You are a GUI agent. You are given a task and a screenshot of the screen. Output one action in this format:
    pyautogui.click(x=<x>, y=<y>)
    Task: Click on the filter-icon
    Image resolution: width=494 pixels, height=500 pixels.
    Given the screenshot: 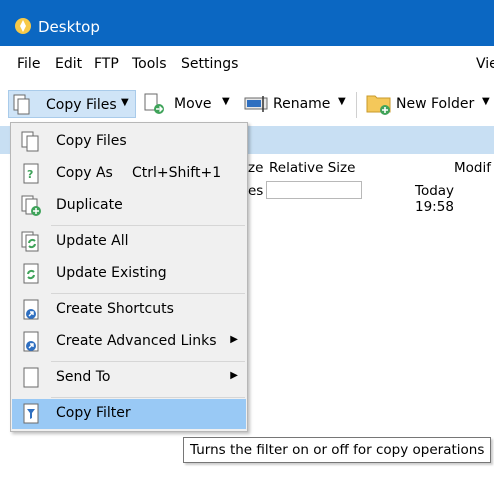 What is the action you would take?
    pyautogui.click(x=31, y=413)
    